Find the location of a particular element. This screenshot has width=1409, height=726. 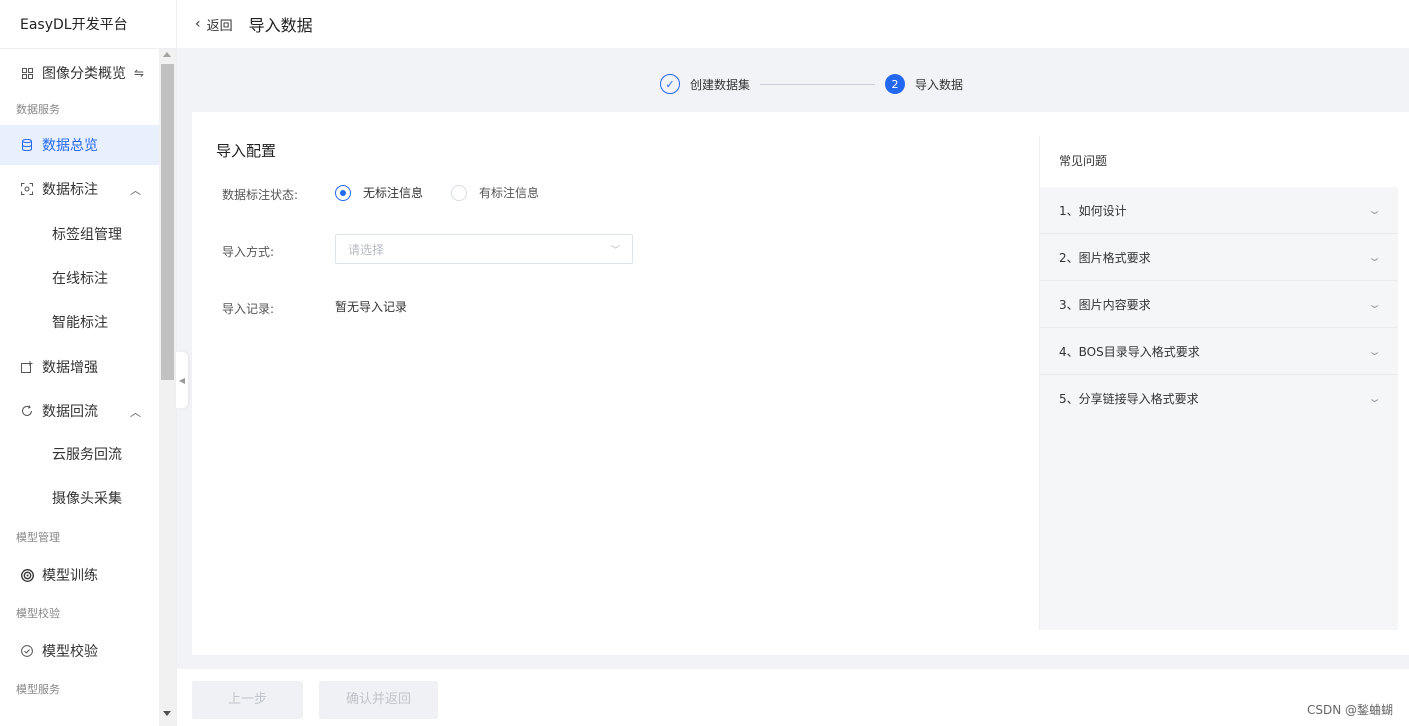

sidebar-item-label-group: 标签组管理 is located at coordinates (79, 235).